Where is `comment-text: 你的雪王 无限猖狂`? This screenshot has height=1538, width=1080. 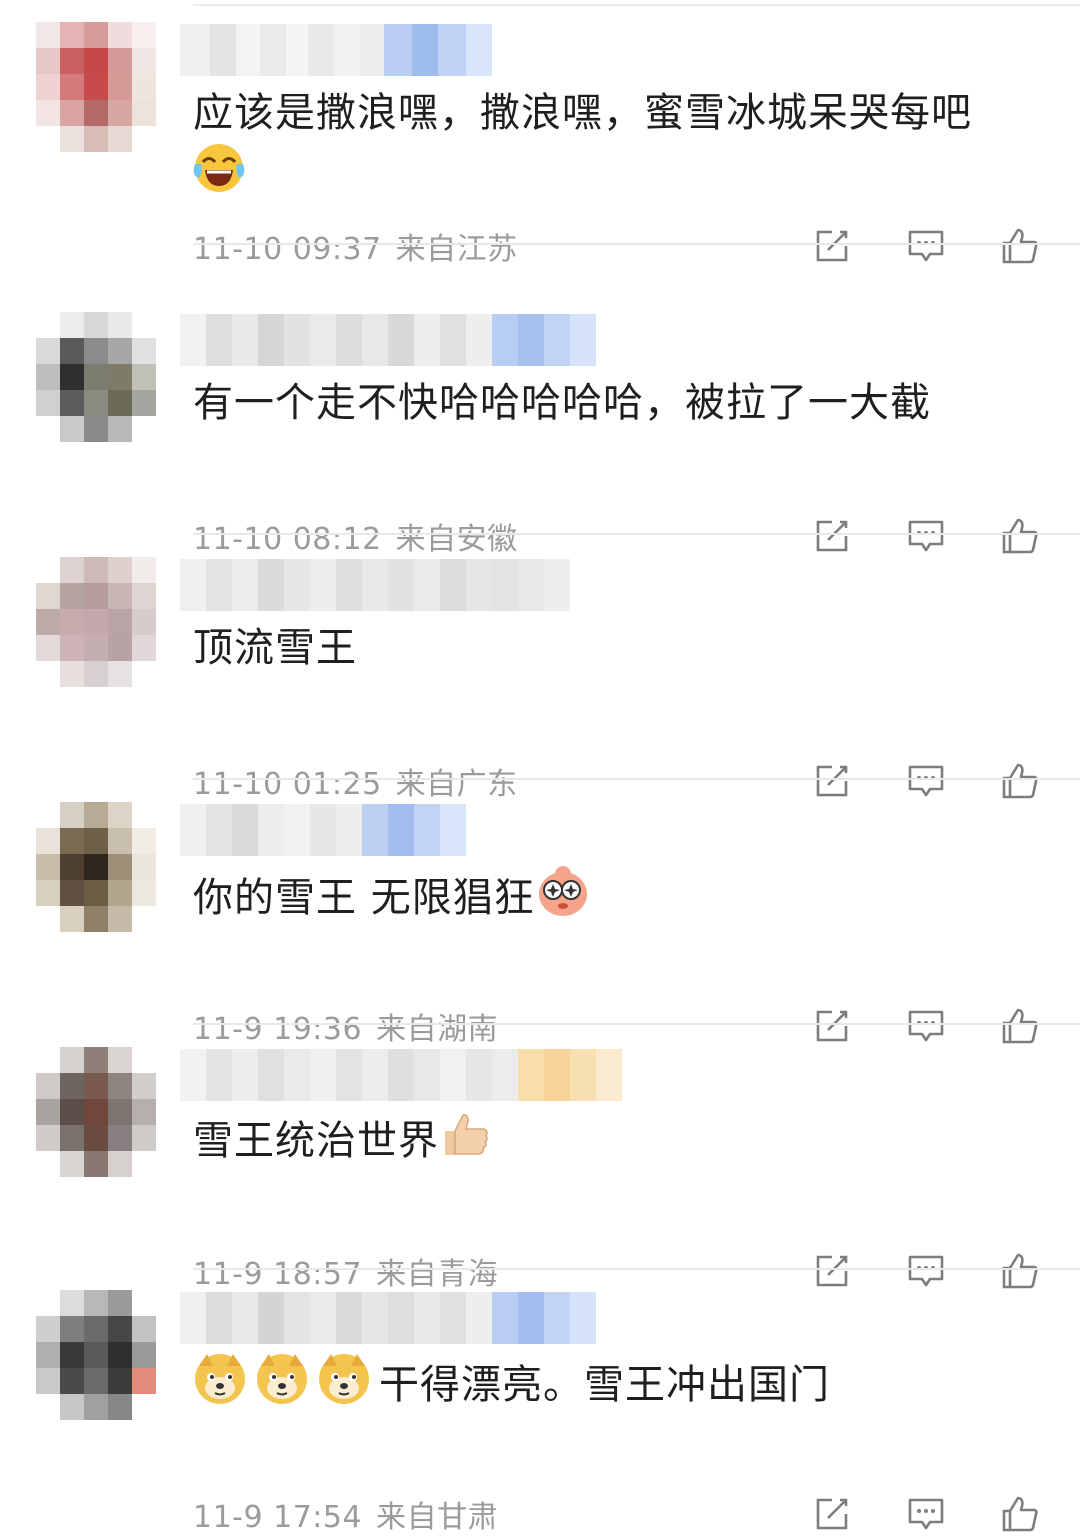 comment-text: 你的雪王 无限猖狂 is located at coordinates (618, 900).